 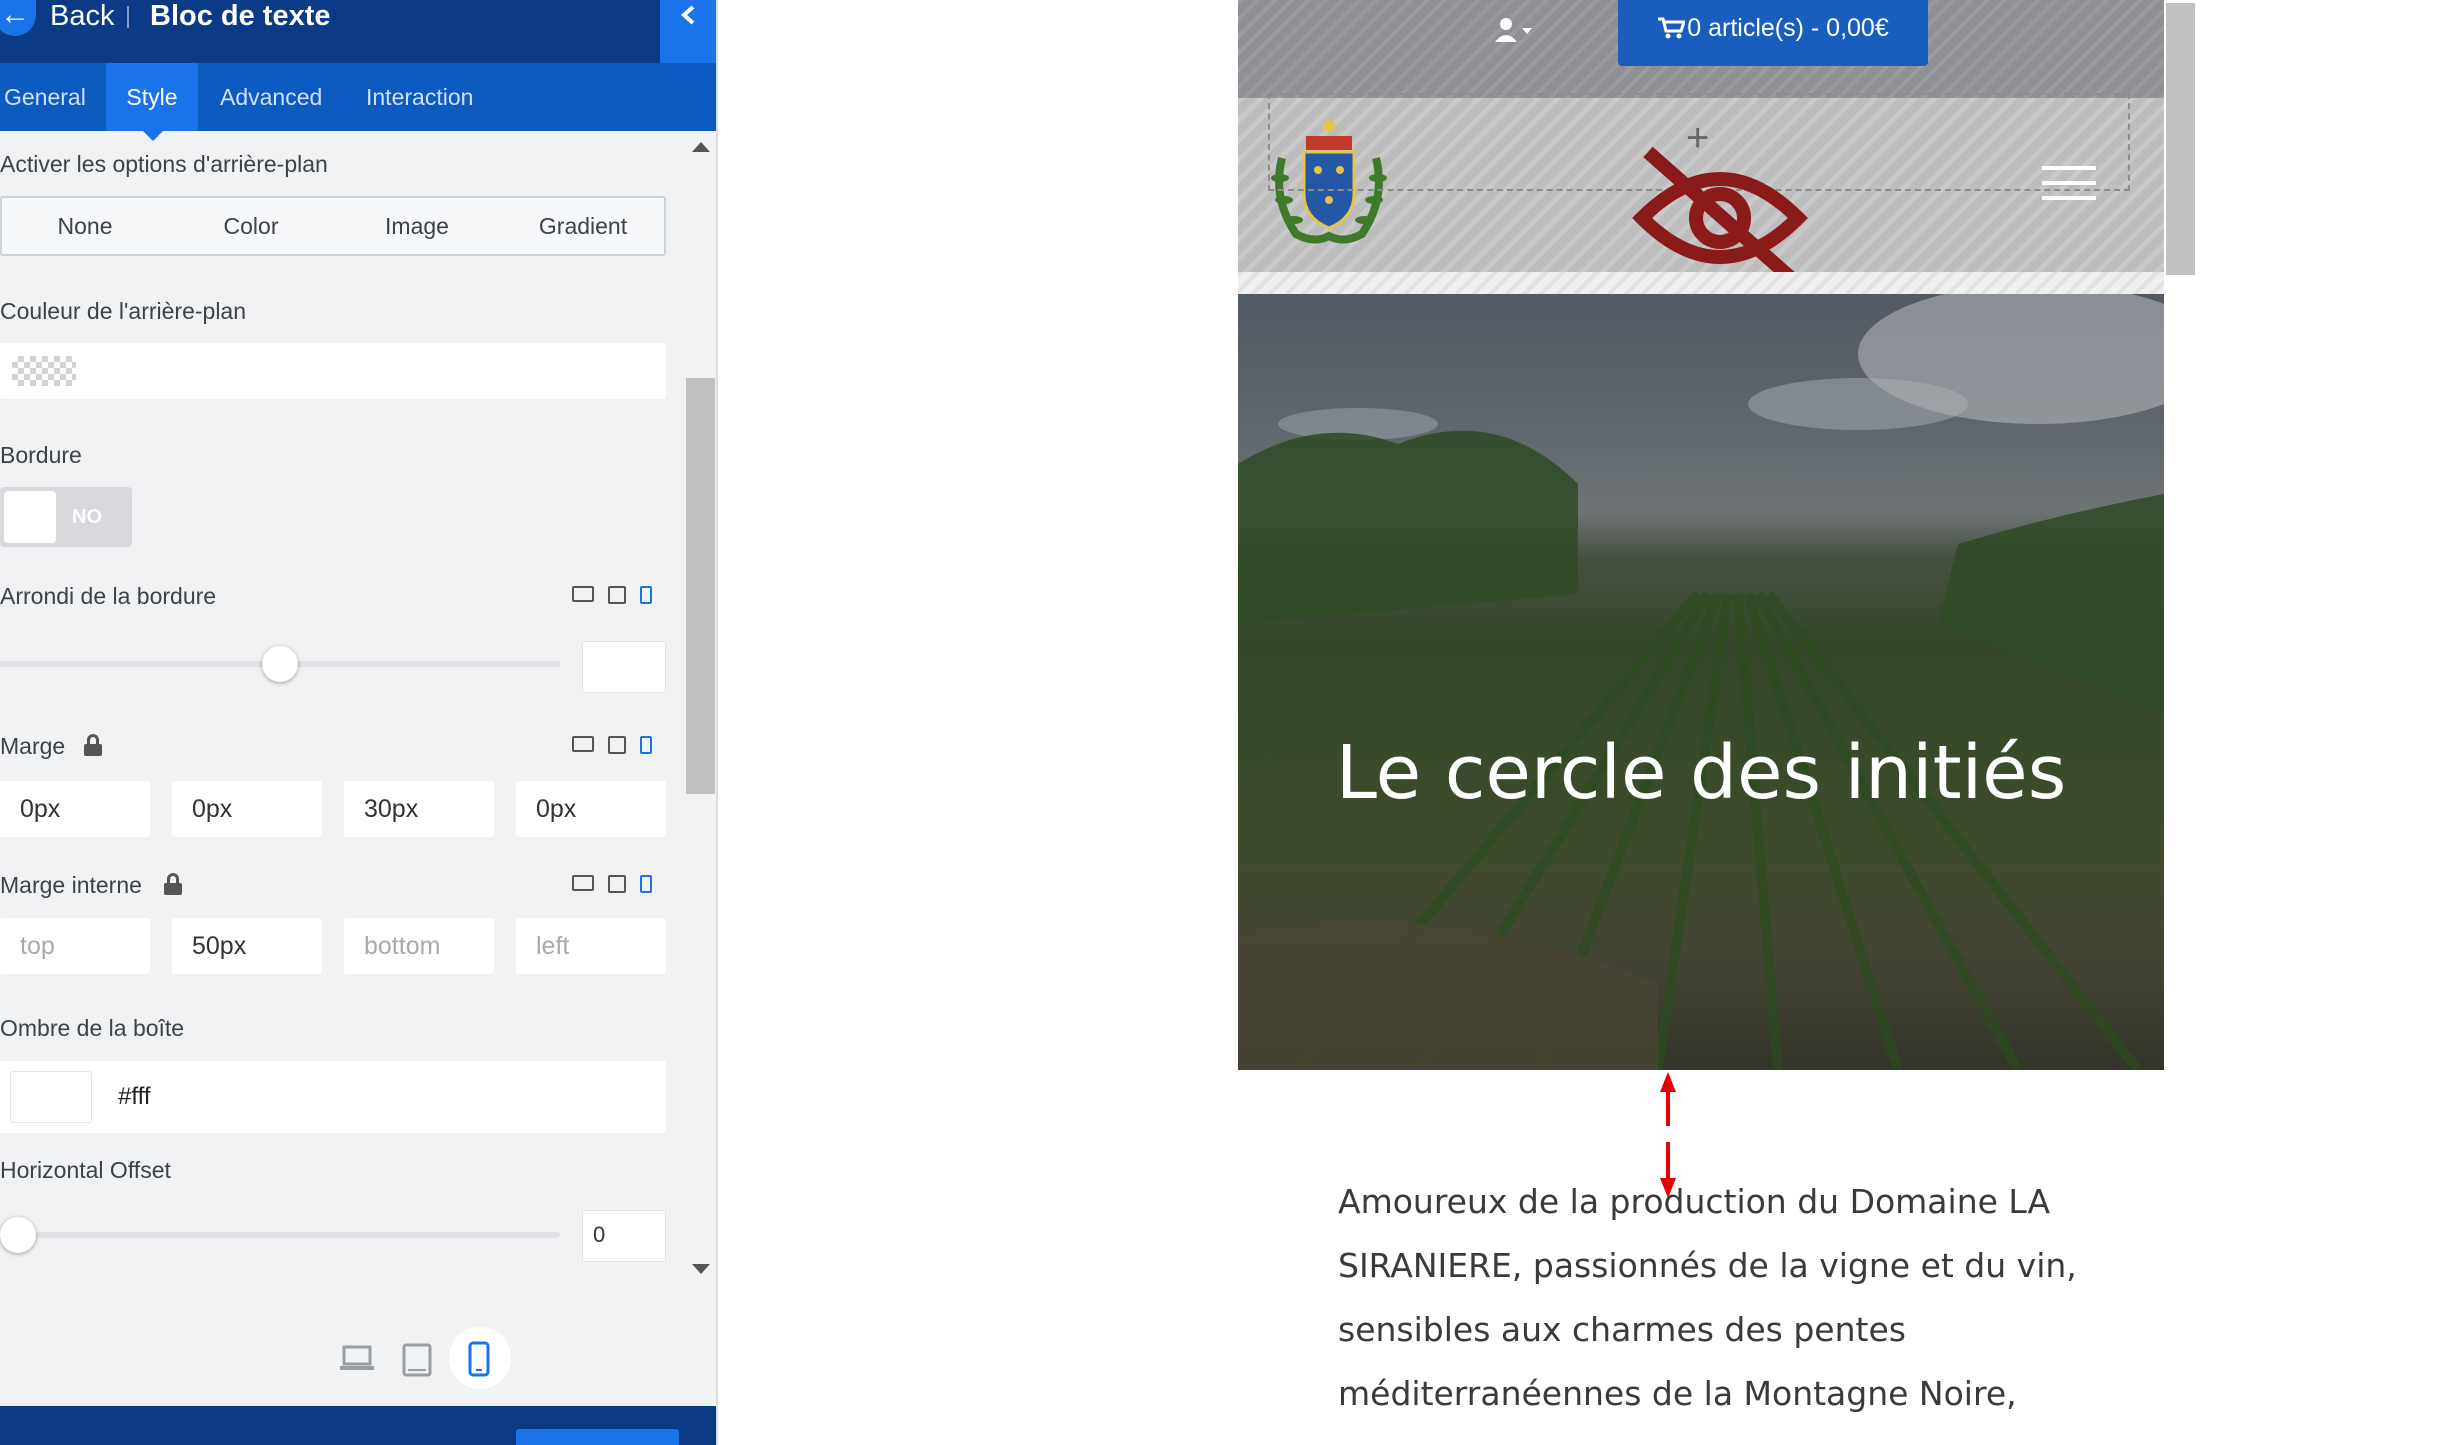 I want to click on tablet-preview-icon, so click(x=417, y=1360).